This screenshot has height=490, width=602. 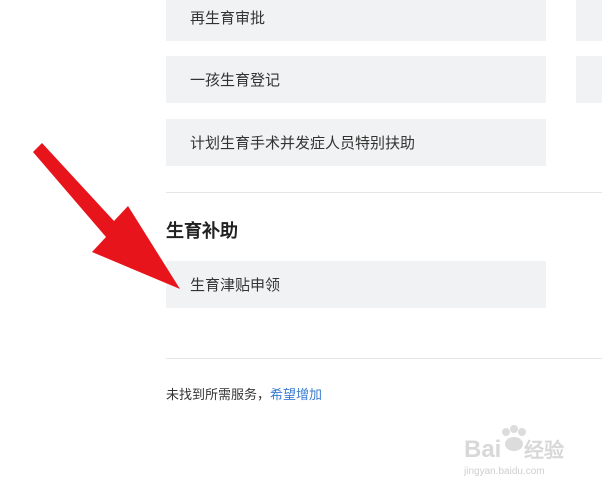 I want to click on watermark-logo-text-2: 经验, so click(x=544, y=450).